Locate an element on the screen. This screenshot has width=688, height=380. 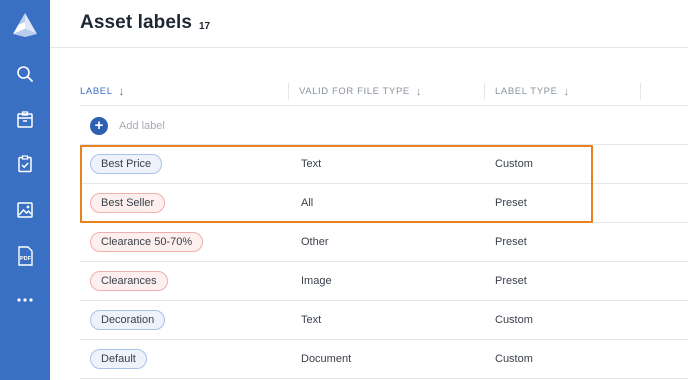
table-row: Default Document Custom is located at coordinates (384, 359).